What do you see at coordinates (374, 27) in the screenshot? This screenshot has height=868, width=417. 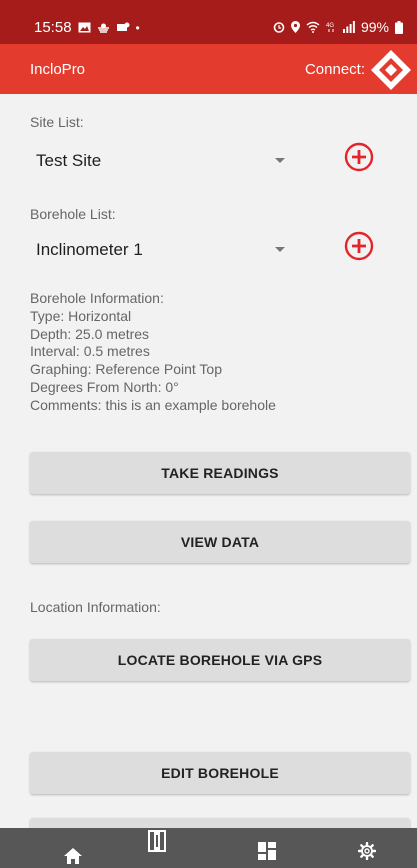 I see `battery-percent: 99%` at bounding box center [374, 27].